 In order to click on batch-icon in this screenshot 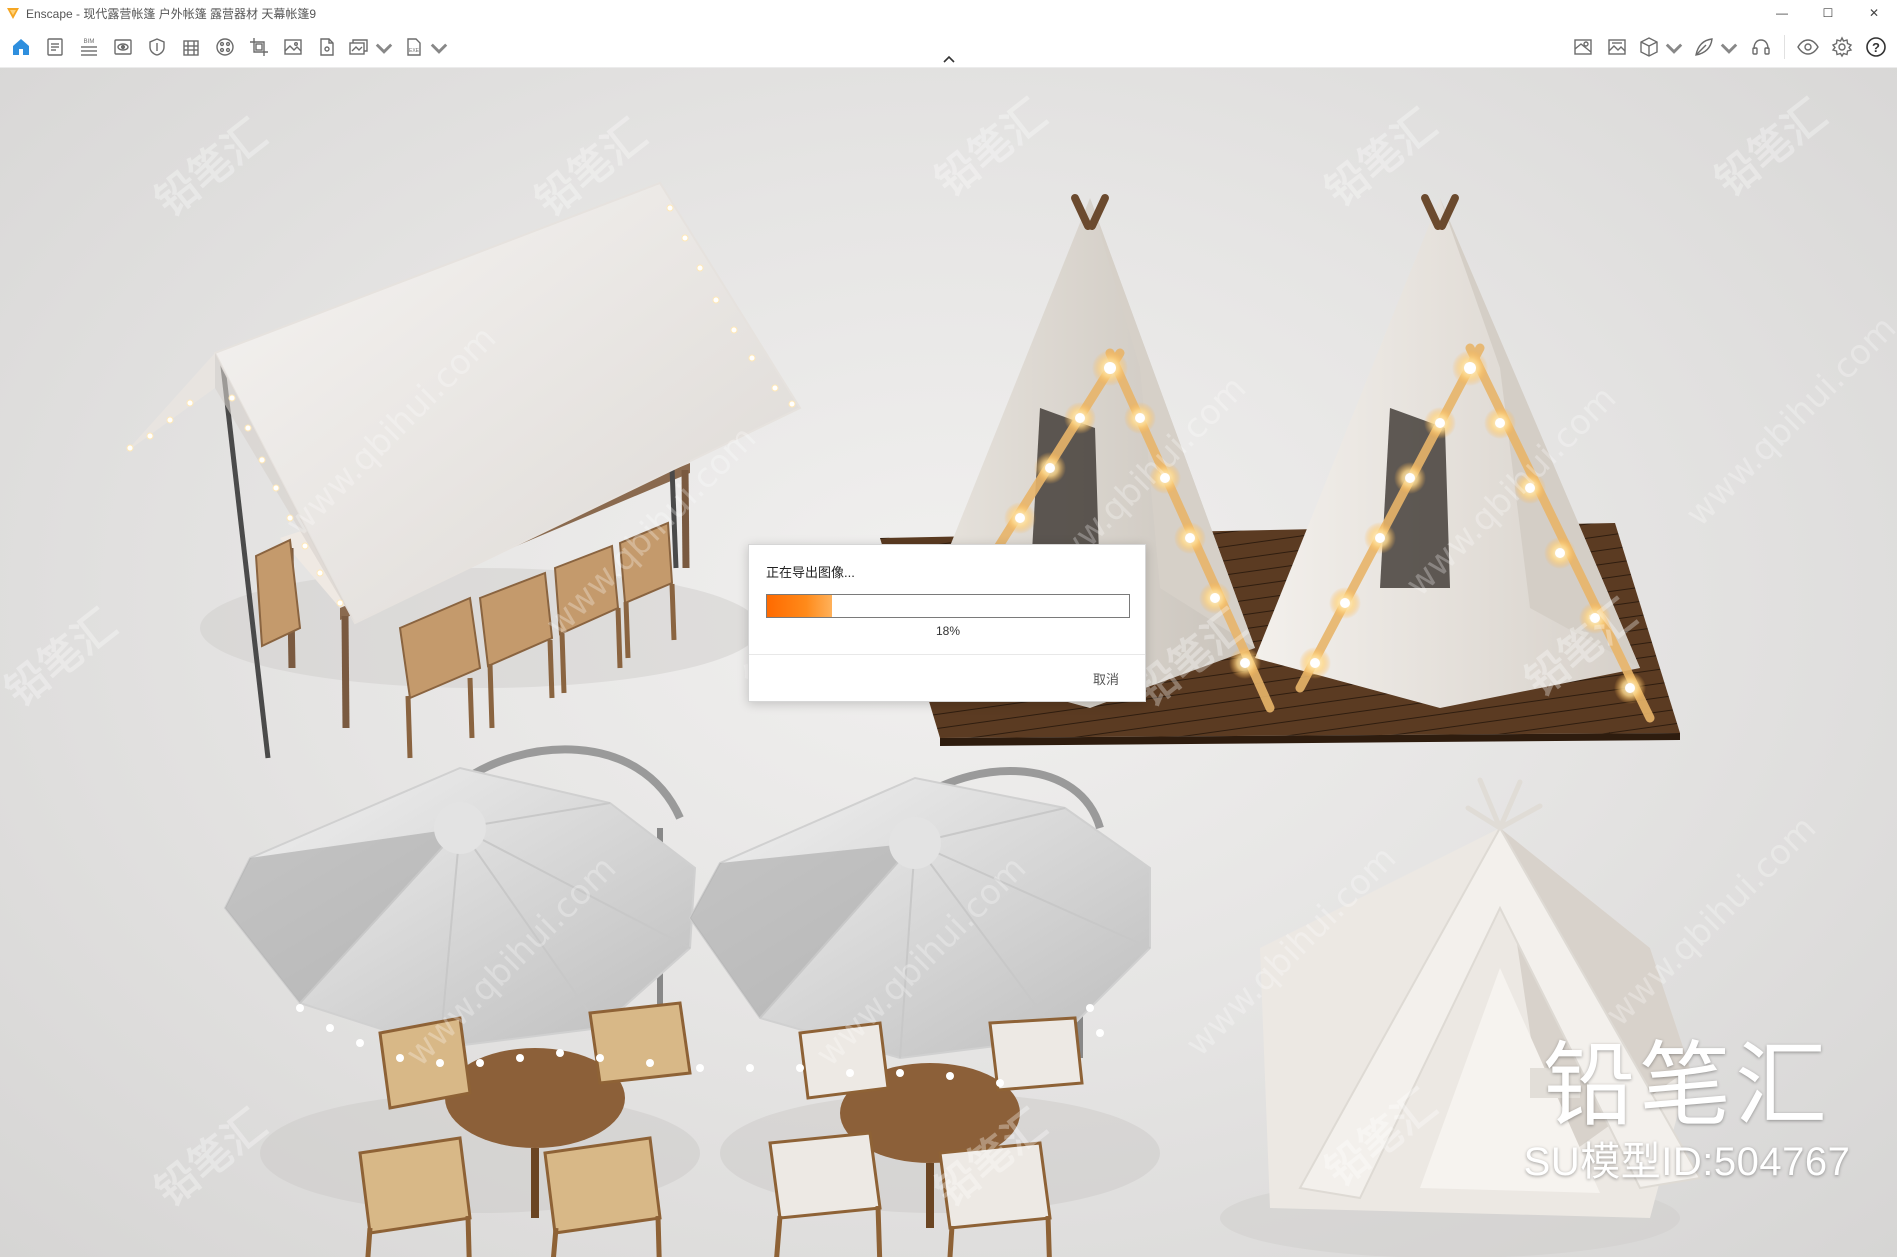, I will do `click(358, 47)`.